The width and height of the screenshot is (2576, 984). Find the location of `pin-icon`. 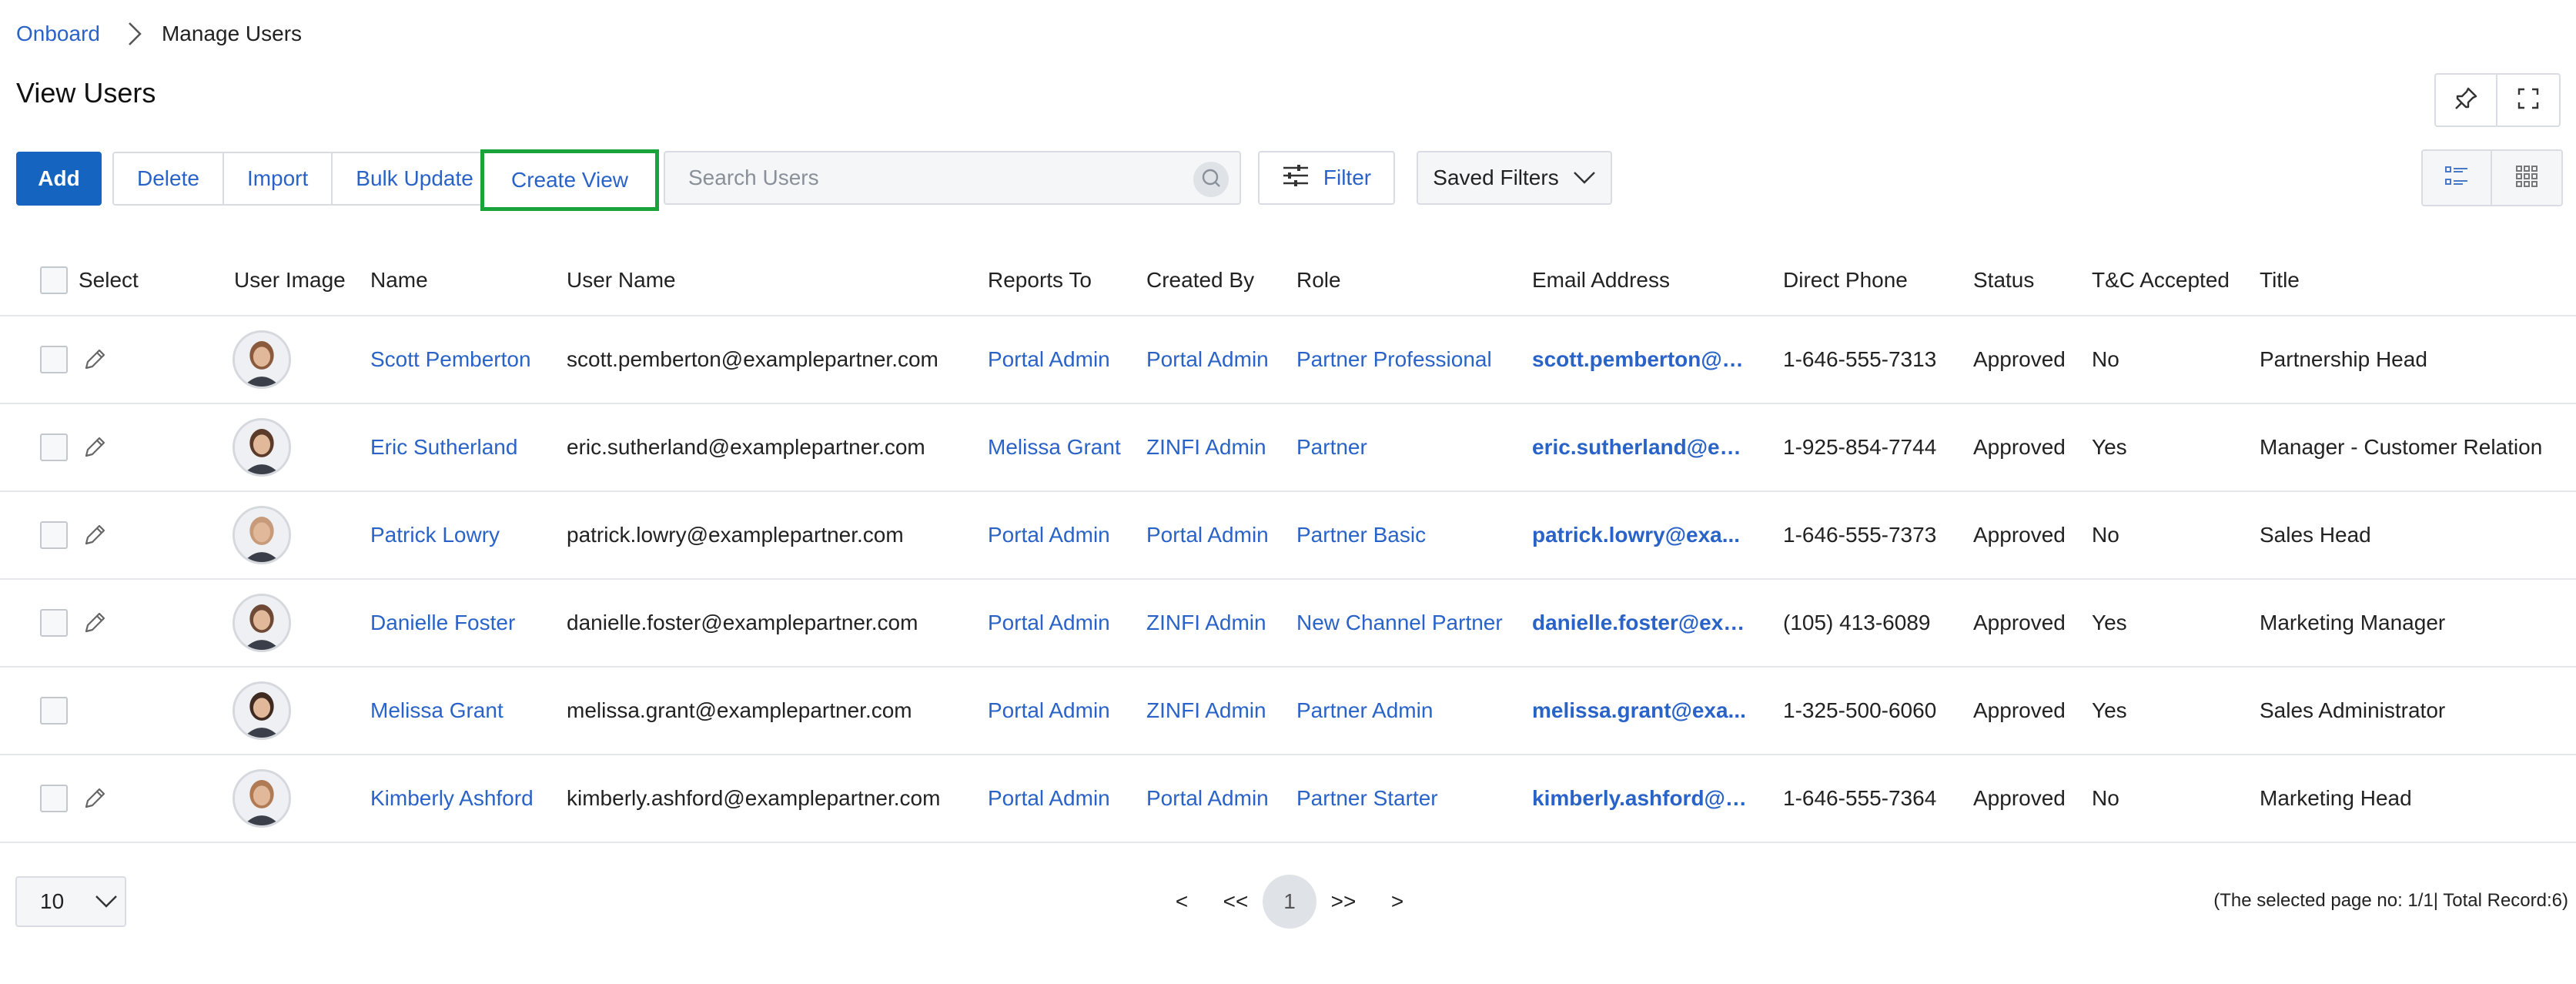

pin-icon is located at coordinates (2466, 100).